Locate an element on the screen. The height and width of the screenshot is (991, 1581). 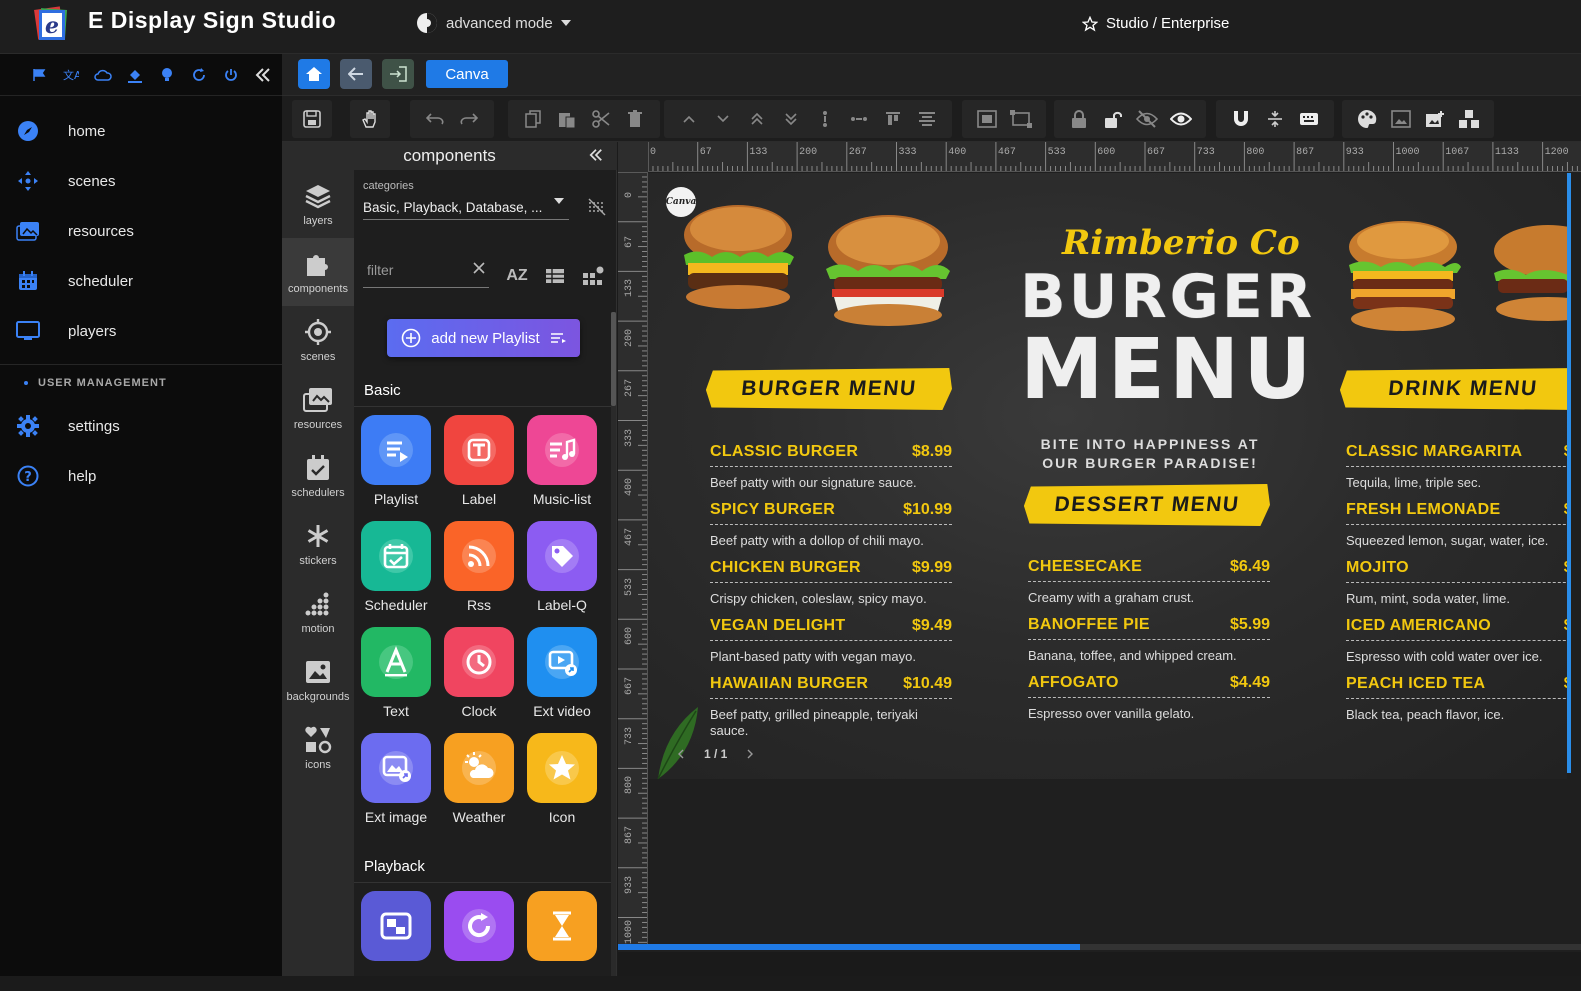
send-to-back-button is located at coordinates (791, 119).